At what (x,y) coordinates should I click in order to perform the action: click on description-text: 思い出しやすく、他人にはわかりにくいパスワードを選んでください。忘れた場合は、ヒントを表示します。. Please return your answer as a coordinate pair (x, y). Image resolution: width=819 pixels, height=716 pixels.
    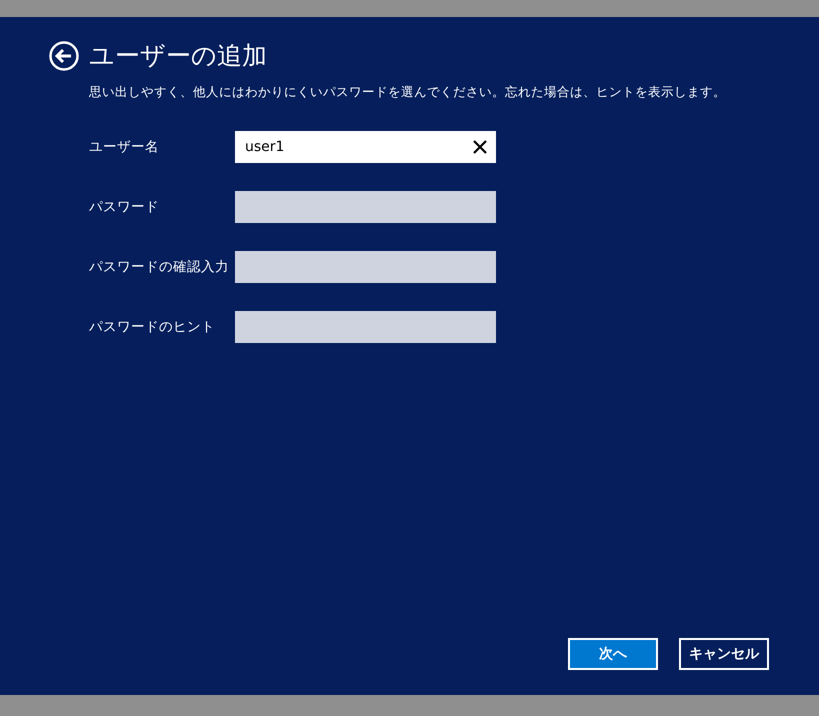
    Looking at the image, I should click on (408, 92).